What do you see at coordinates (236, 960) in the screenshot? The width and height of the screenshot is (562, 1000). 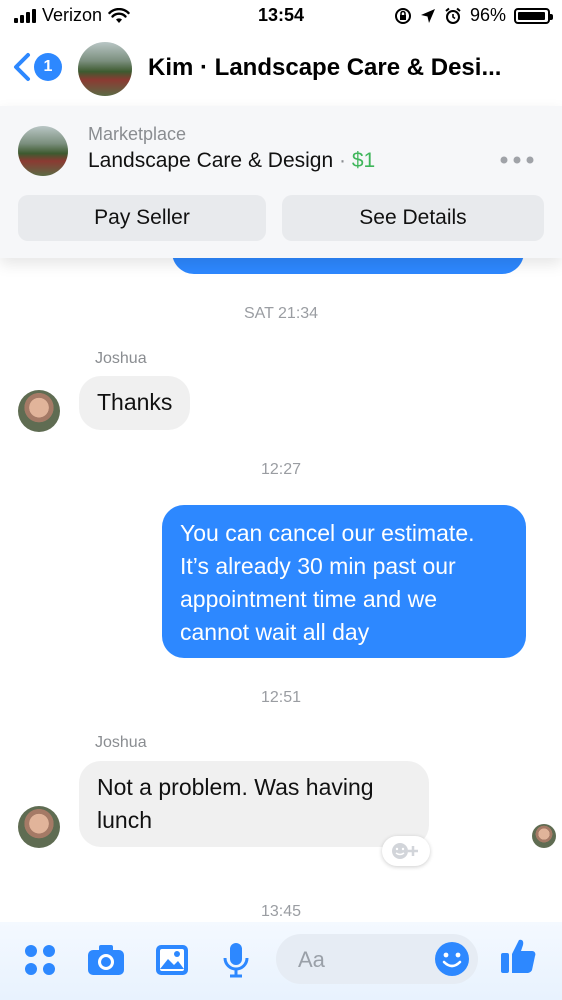 I see `mic-icon` at bounding box center [236, 960].